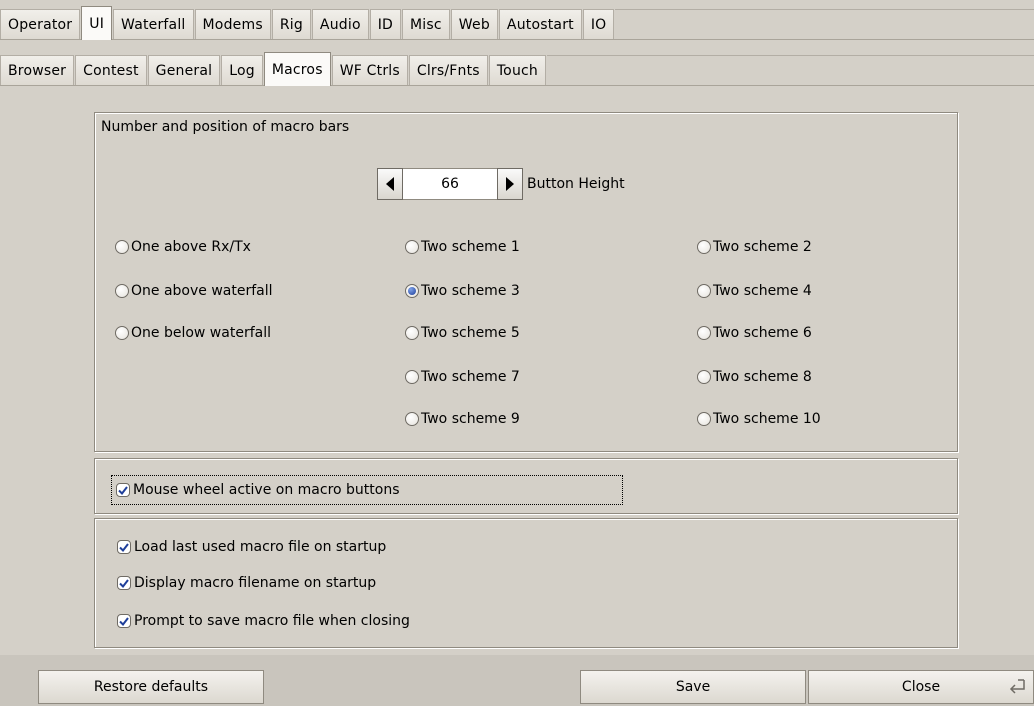  I want to click on radio-label: Two scheme 6, so click(762, 333).